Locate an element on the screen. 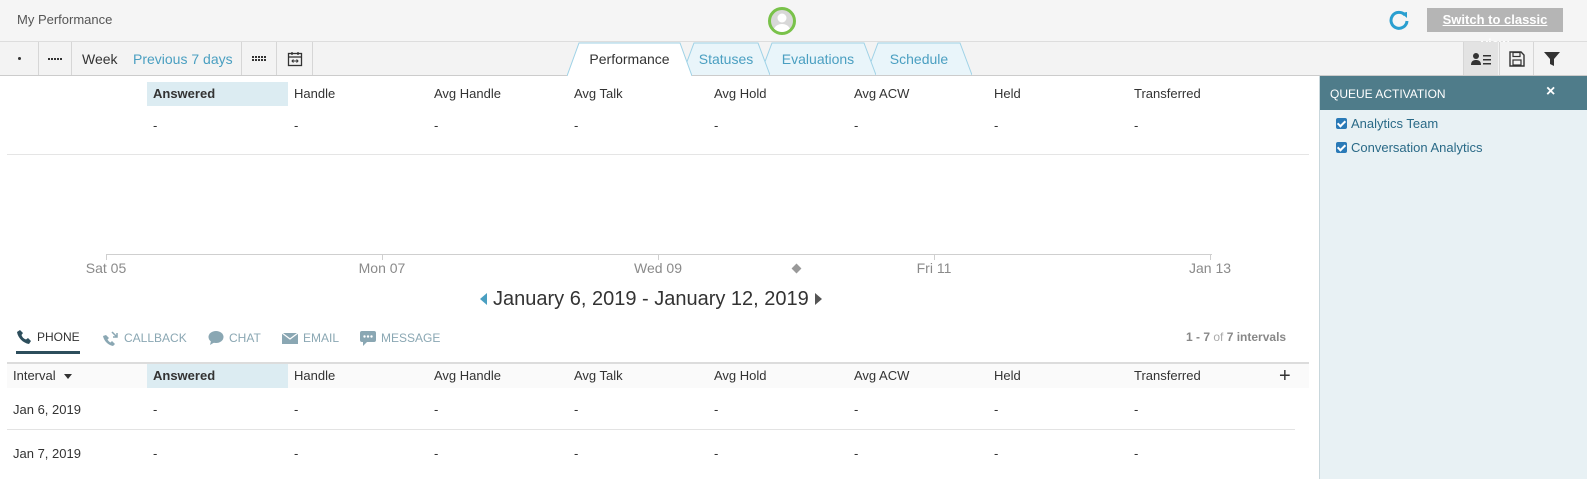 The width and height of the screenshot is (1587, 479). queue-checkbox-conversation-analytics: Conversation Analytics is located at coordinates (1409, 147).